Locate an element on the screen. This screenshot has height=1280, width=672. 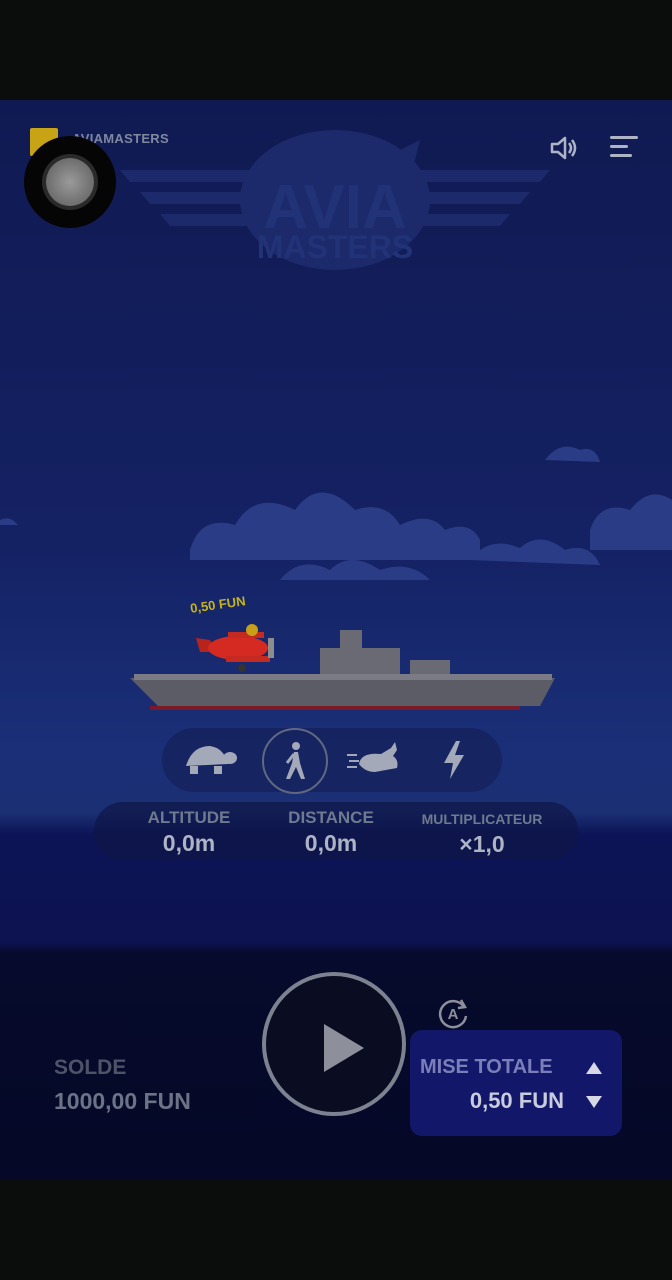
total-bet-value: 0,50 FUN is located at coordinates (516, 1100).